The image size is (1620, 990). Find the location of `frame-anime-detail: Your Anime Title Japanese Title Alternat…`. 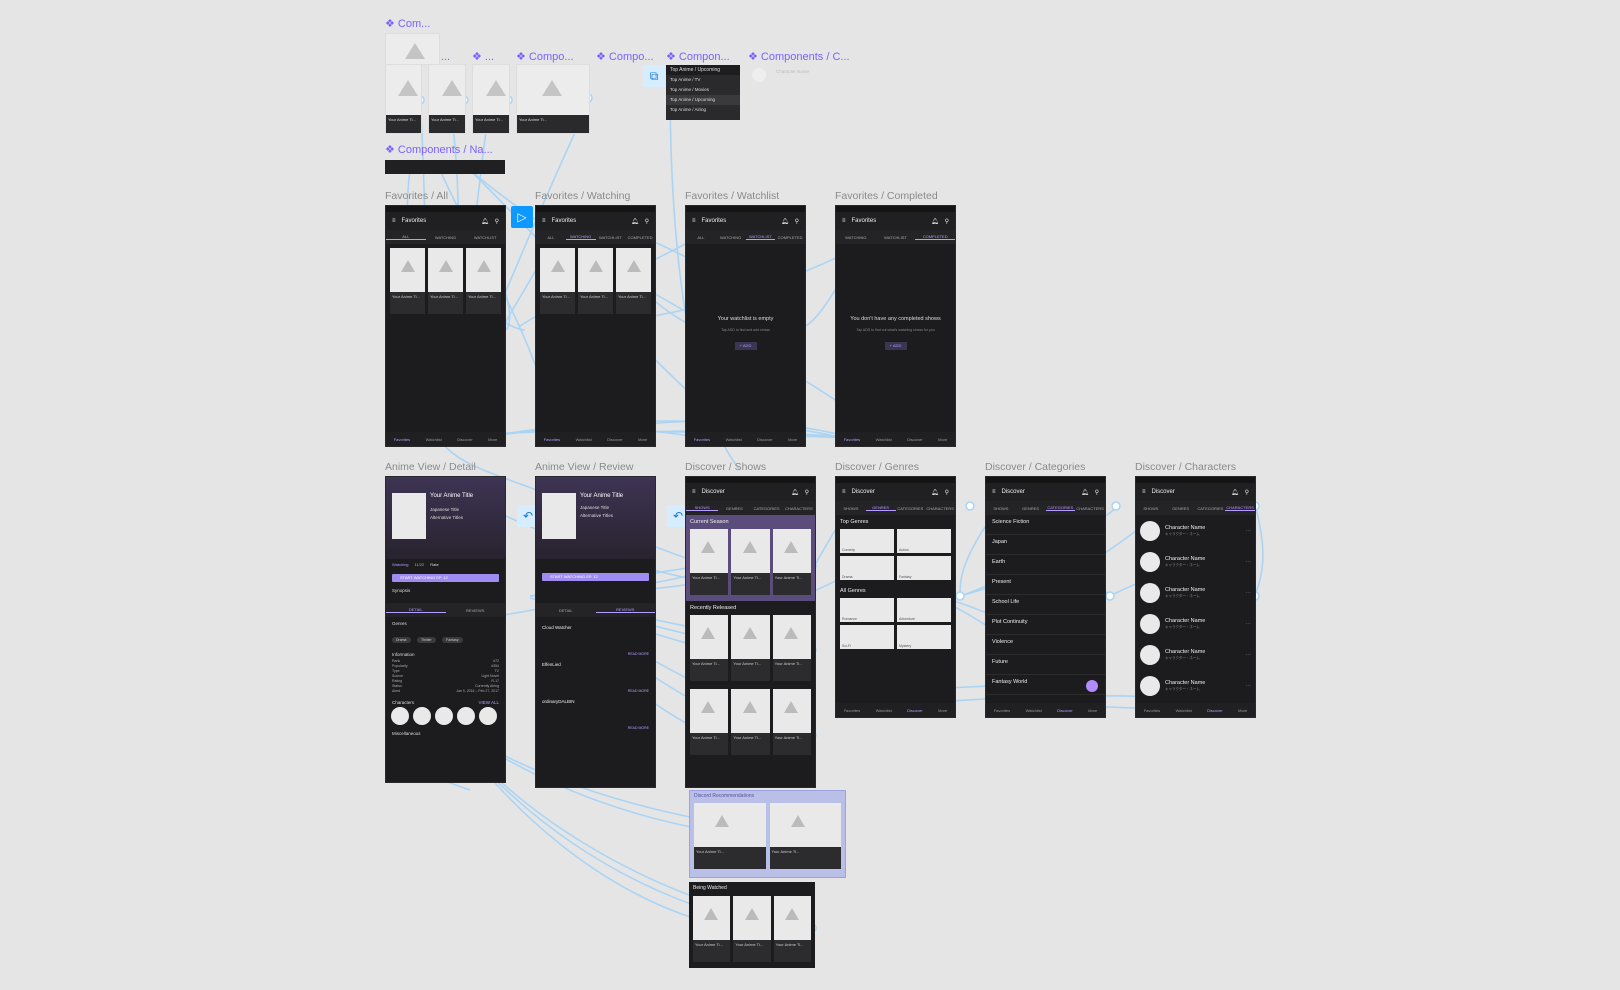

frame-anime-detail: Your Anime Title Japanese Title Alternat… is located at coordinates (445, 629).